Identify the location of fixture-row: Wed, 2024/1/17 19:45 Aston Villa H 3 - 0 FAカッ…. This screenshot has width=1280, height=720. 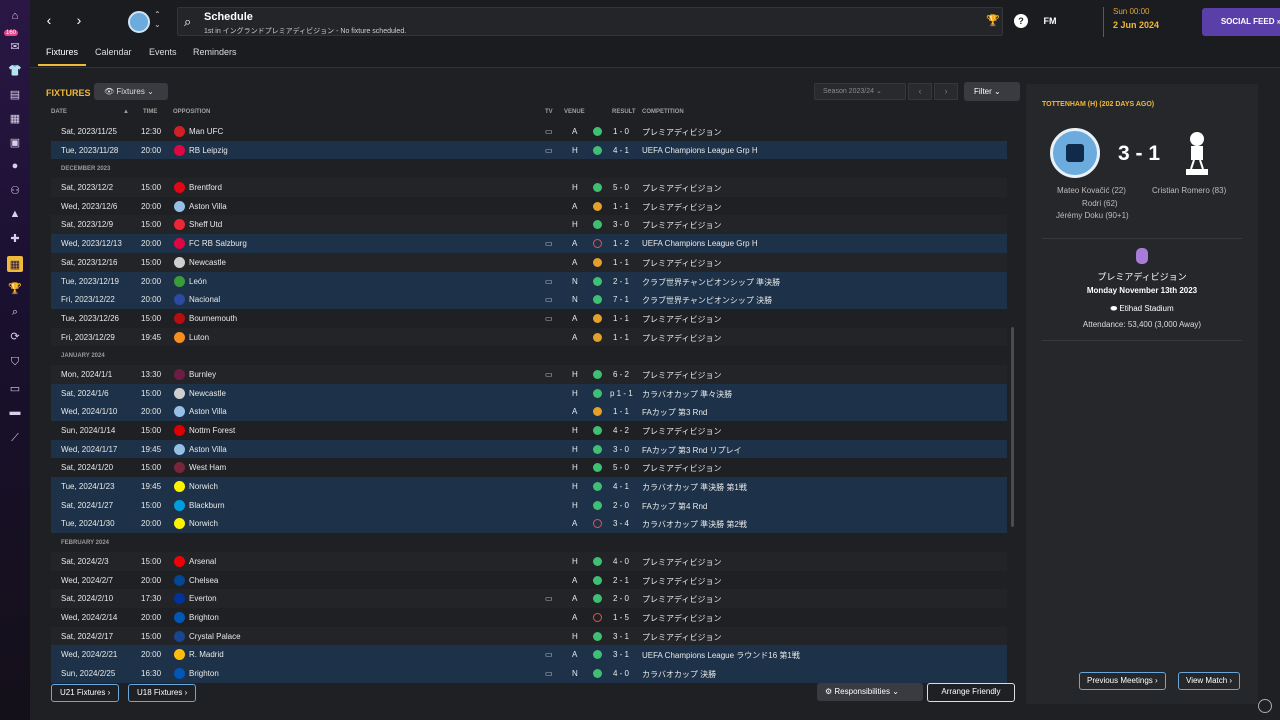
(529, 449).